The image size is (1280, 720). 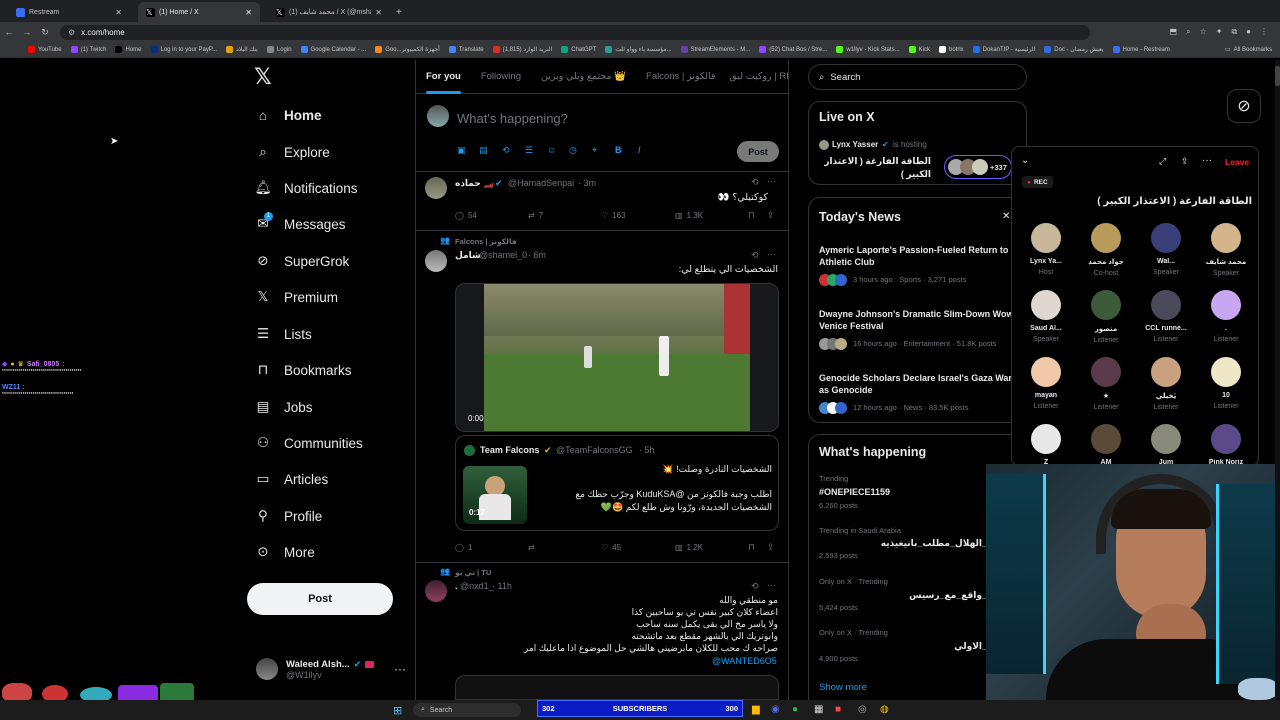 What do you see at coordinates (45, 32) in the screenshot?
I see `reload-icon: ↻` at bounding box center [45, 32].